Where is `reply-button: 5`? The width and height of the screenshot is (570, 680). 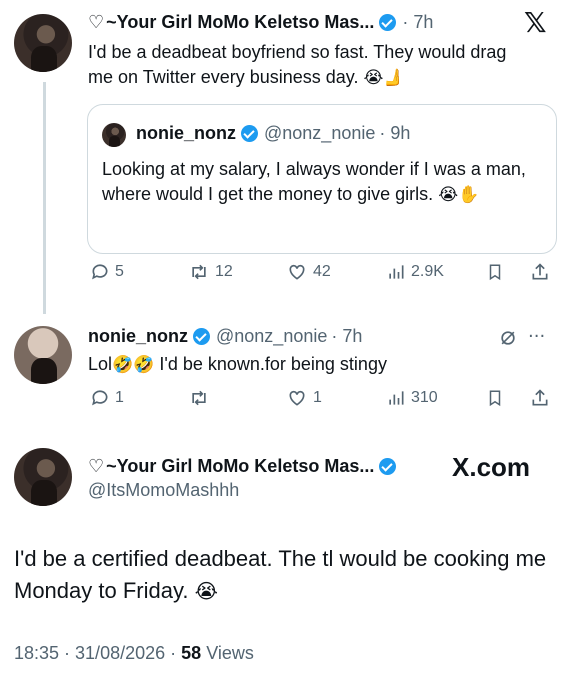
reply-button: 5 is located at coordinates (107, 272).